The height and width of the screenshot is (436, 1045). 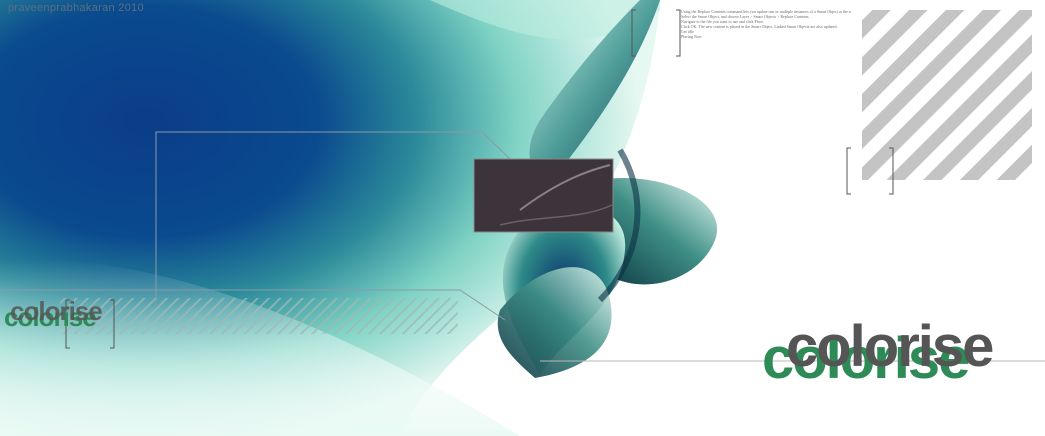 What do you see at coordinates (947, 95) in the screenshot?
I see `stripe-block` at bounding box center [947, 95].